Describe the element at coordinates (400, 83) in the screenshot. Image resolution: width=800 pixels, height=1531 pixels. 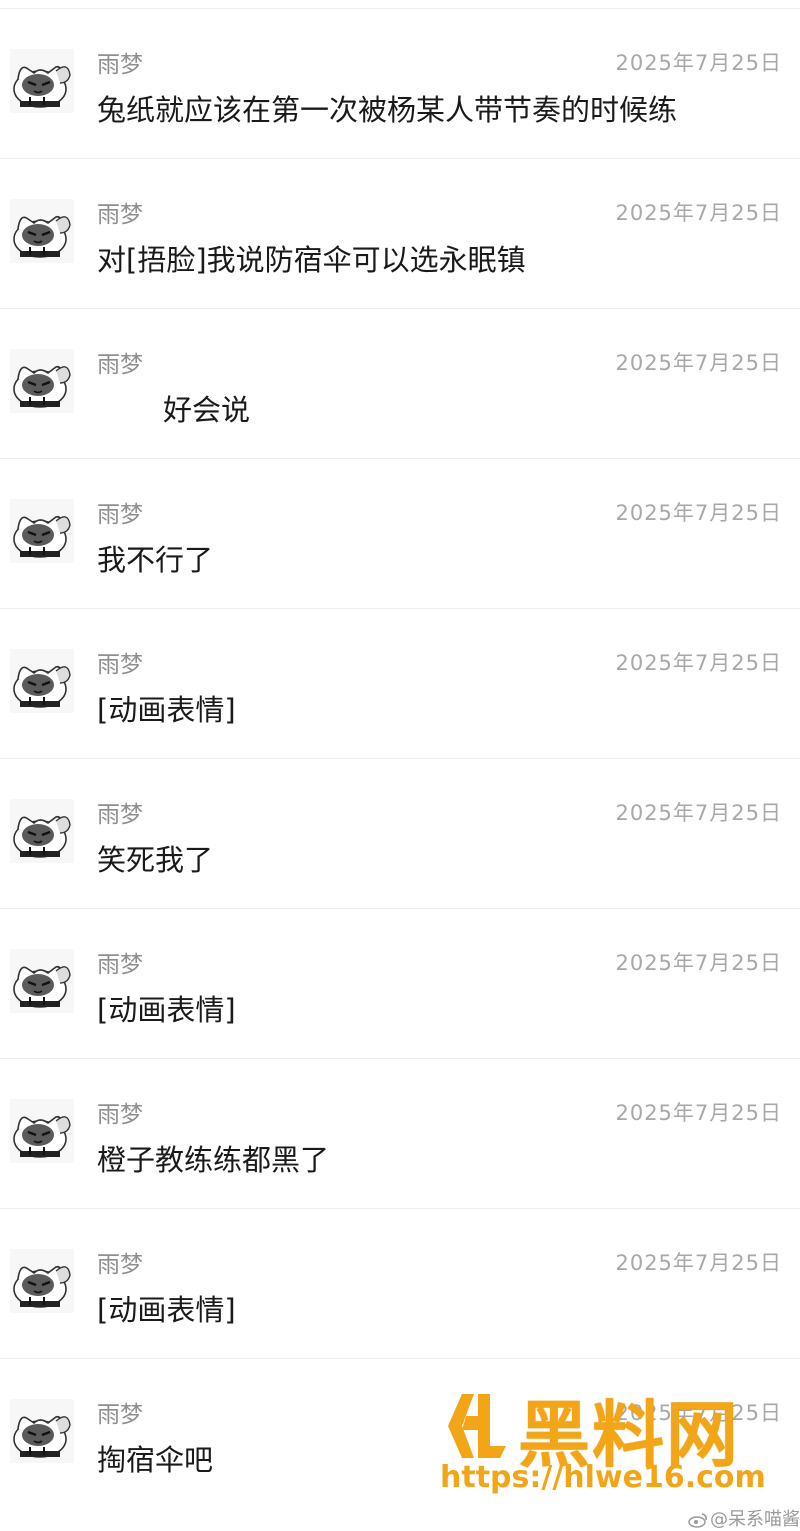
I see `list-item: 雨梦 2025年7月25日 兔纸就应该在第一次被杨某人带节奏的时候练` at that location.